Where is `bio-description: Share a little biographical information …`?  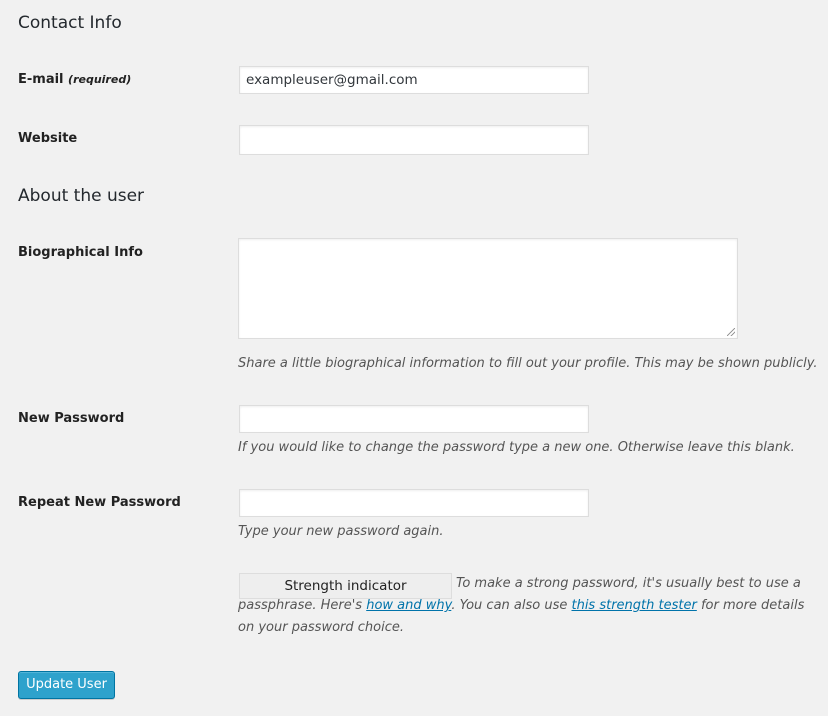
bio-description: Share a little biographical information … is located at coordinates (528, 363).